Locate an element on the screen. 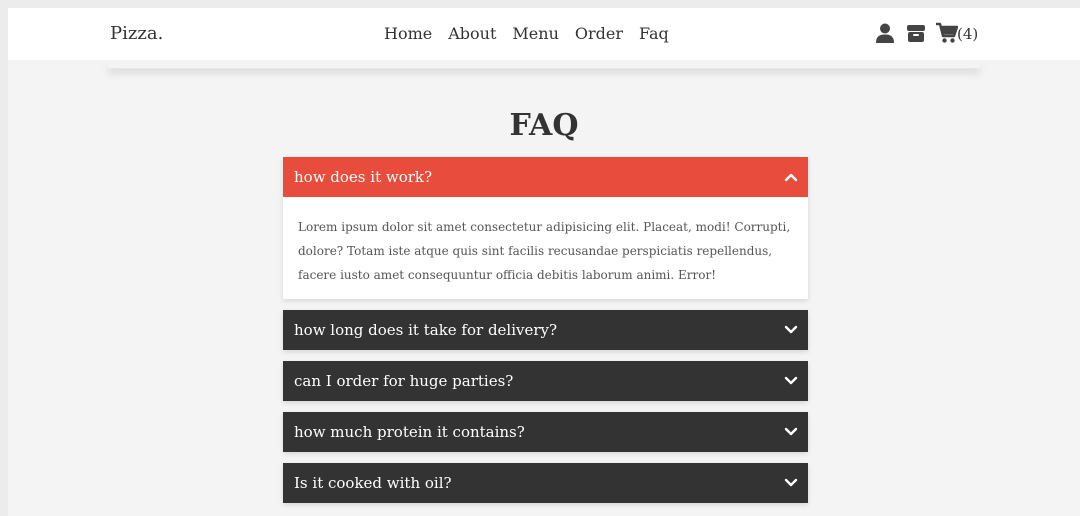  nav-order: Order is located at coordinates (599, 33).